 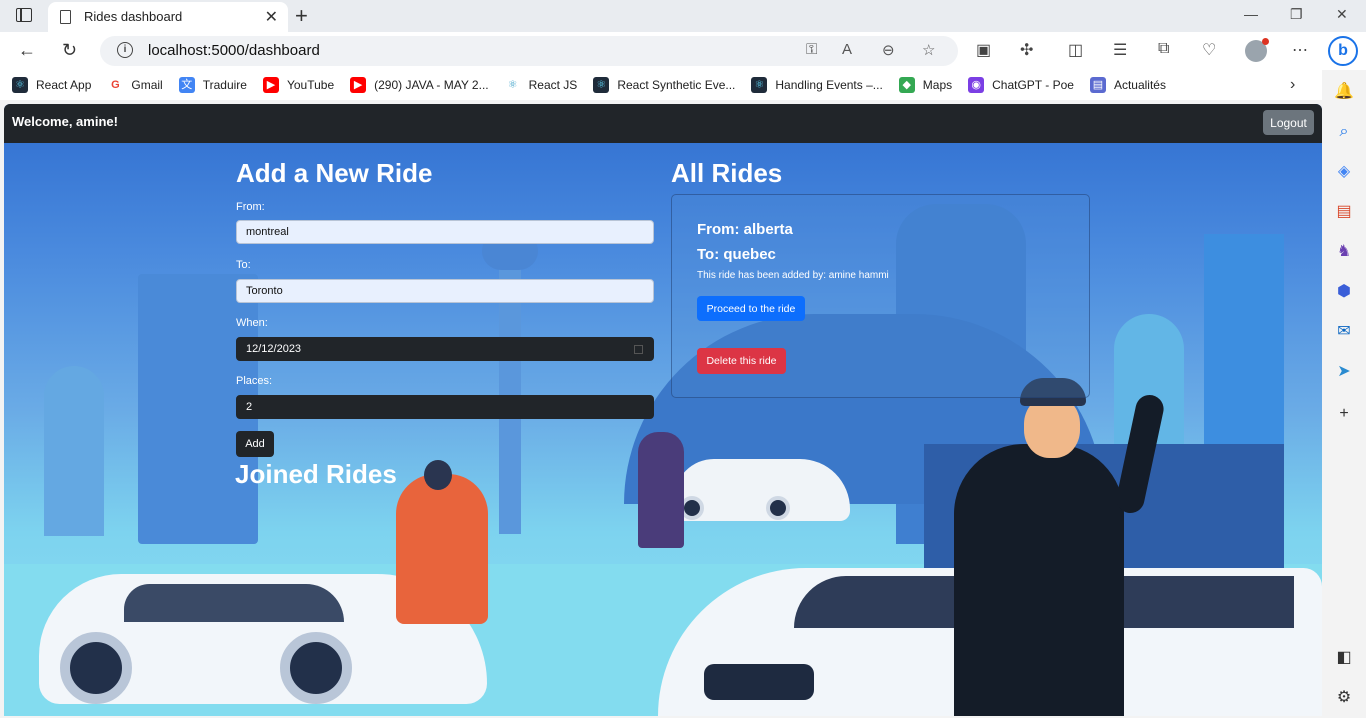 I want to click on minimize-icon: —, so click(x=1251, y=14).